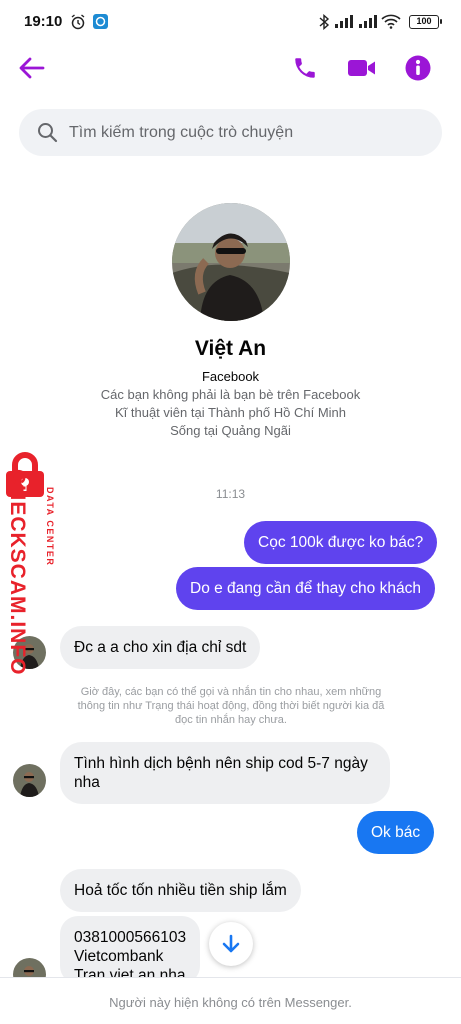 The height and width of the screenshot is (1024, 461). I want to click on message-incoming: Đc a a cho xin địa chỉ sdt, so click(160, 647).